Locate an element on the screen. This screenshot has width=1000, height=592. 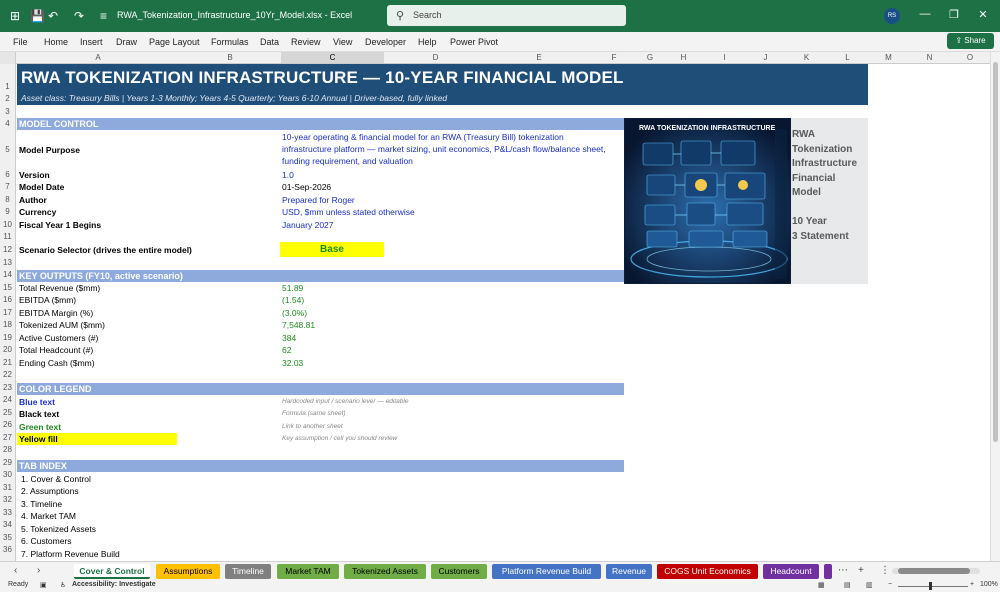
tab-cogs-unit-economics: COGS Unit Economics is located at coordinates (707, 571).